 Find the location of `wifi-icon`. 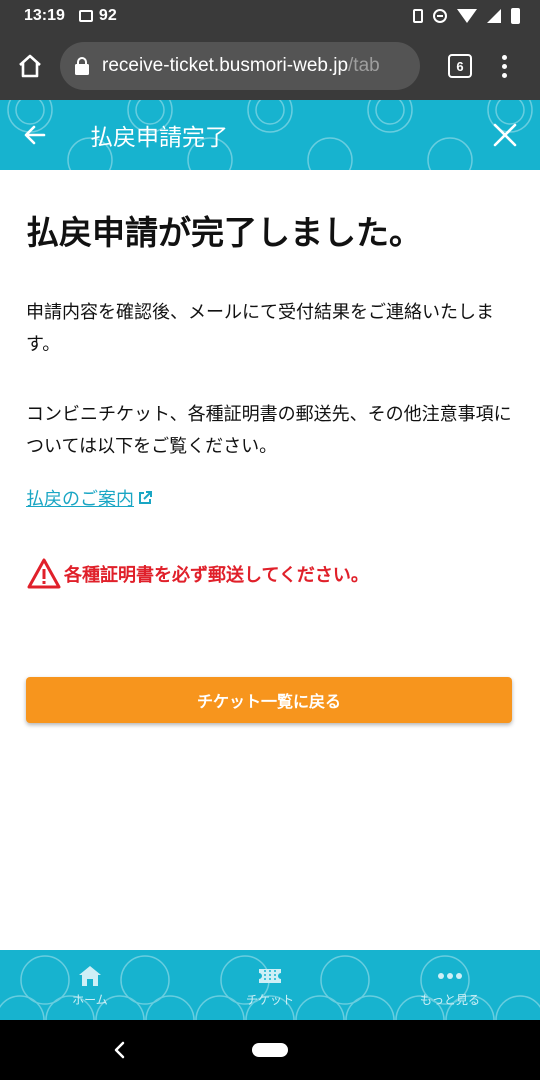

wifi-icon is located at coordinates (467, 16).